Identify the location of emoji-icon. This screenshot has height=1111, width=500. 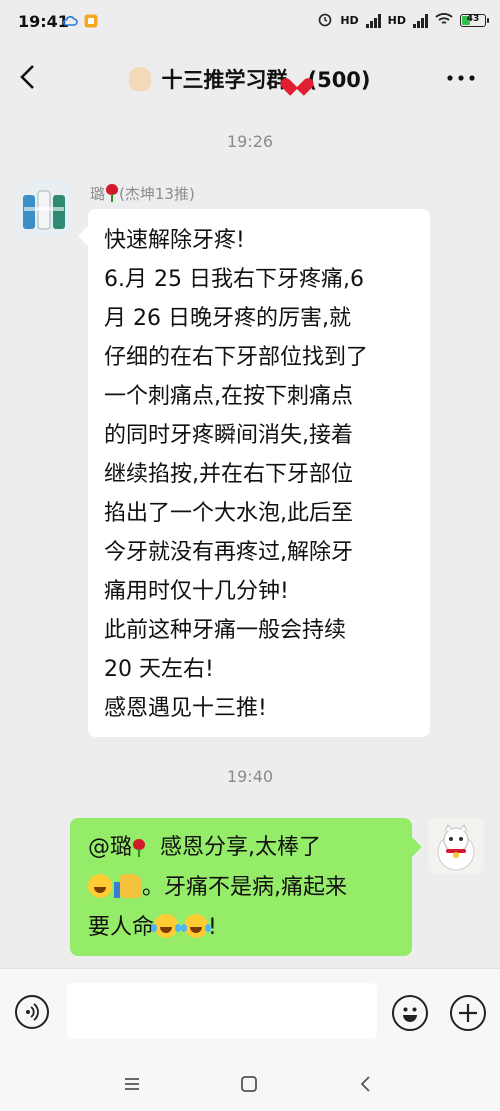
(410, 1013).